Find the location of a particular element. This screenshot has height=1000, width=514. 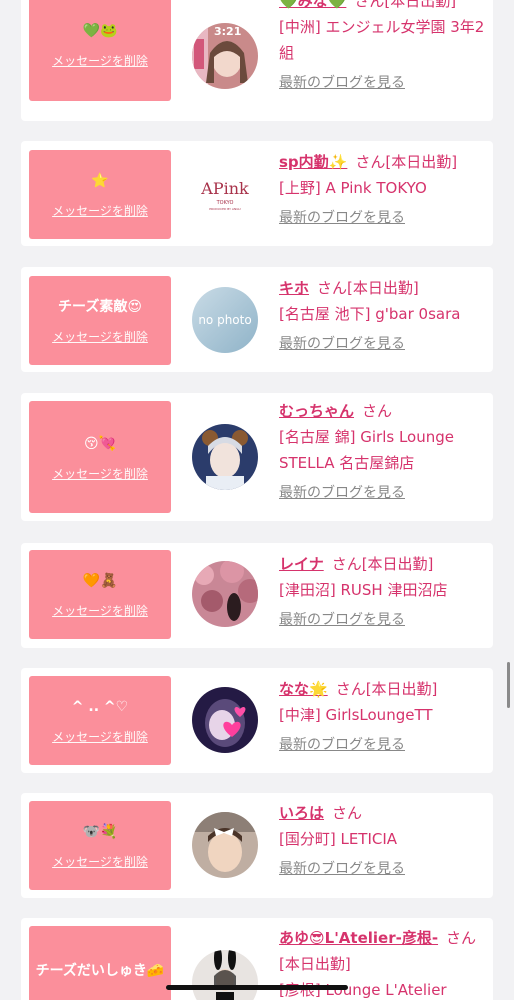

name-line: 💚みな💚 さん[本日出勤] is located at coordinates (383, 7).